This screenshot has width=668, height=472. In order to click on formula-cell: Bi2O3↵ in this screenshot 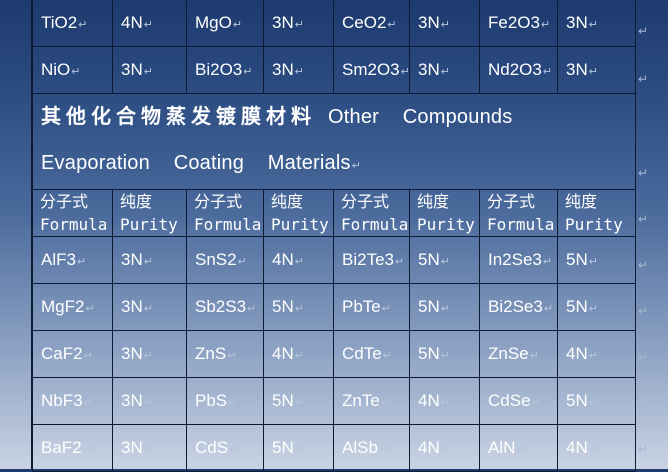, I will do `click(225, 70)`.